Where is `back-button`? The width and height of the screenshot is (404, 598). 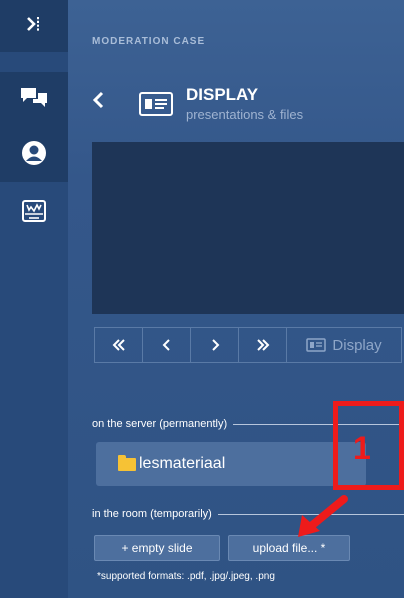 back-button is located at coordinates (99, 102).